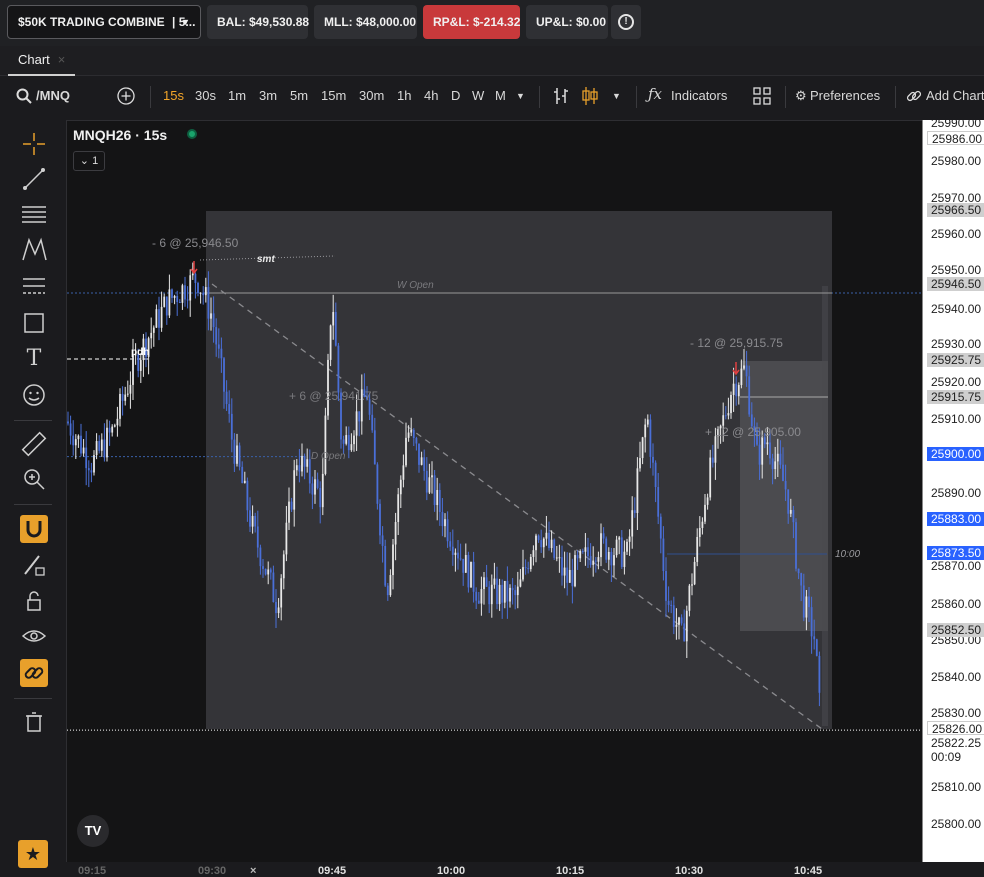 The height and width of the screenshot is (877, 984). Describe the element at coordinates (626, 22) in the screenshot. I see `info-button: !` at that location.